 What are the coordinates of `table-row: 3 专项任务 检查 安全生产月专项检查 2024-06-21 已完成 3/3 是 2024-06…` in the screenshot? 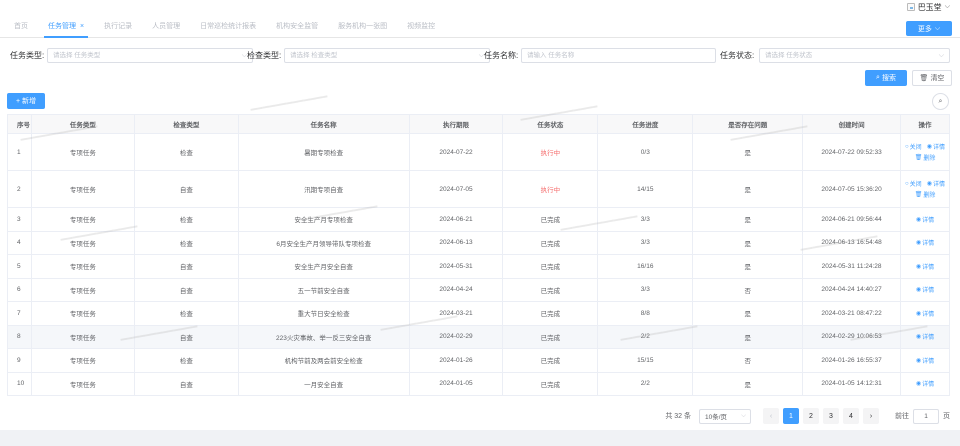 It's located at (479, 220).